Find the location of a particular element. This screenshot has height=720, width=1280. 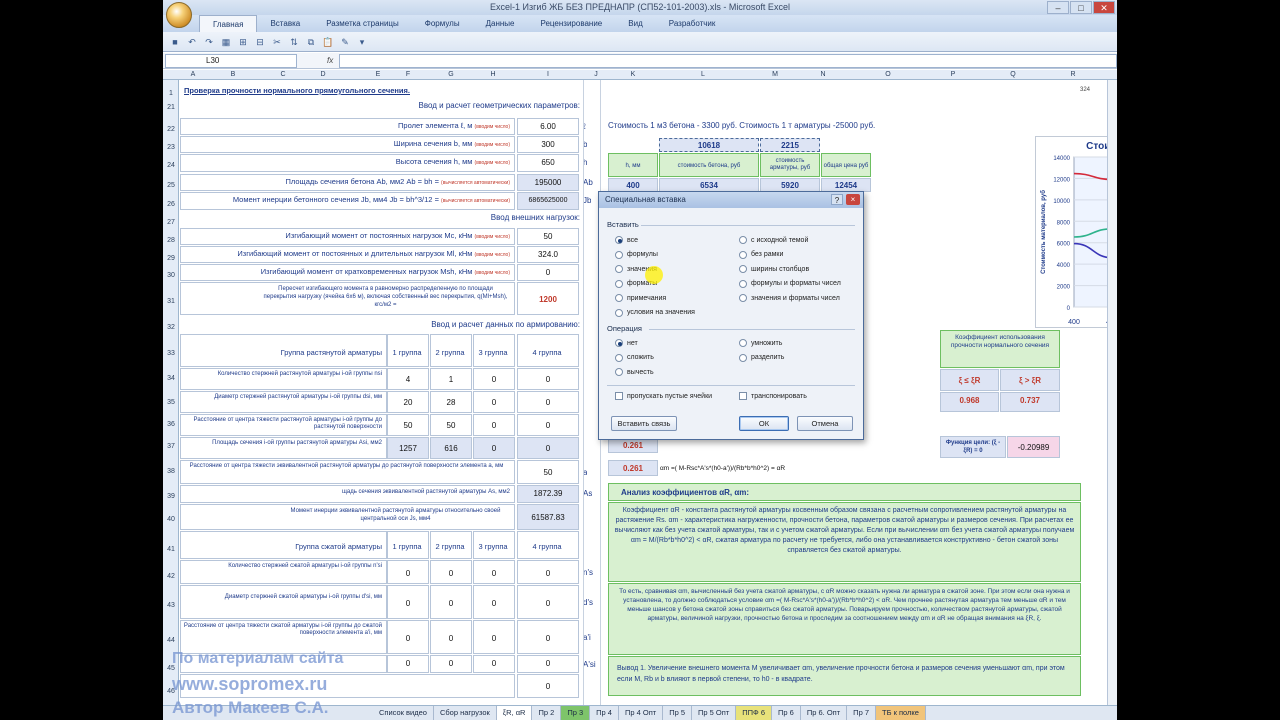

office-button-icon is located at coordinates (179, 15).